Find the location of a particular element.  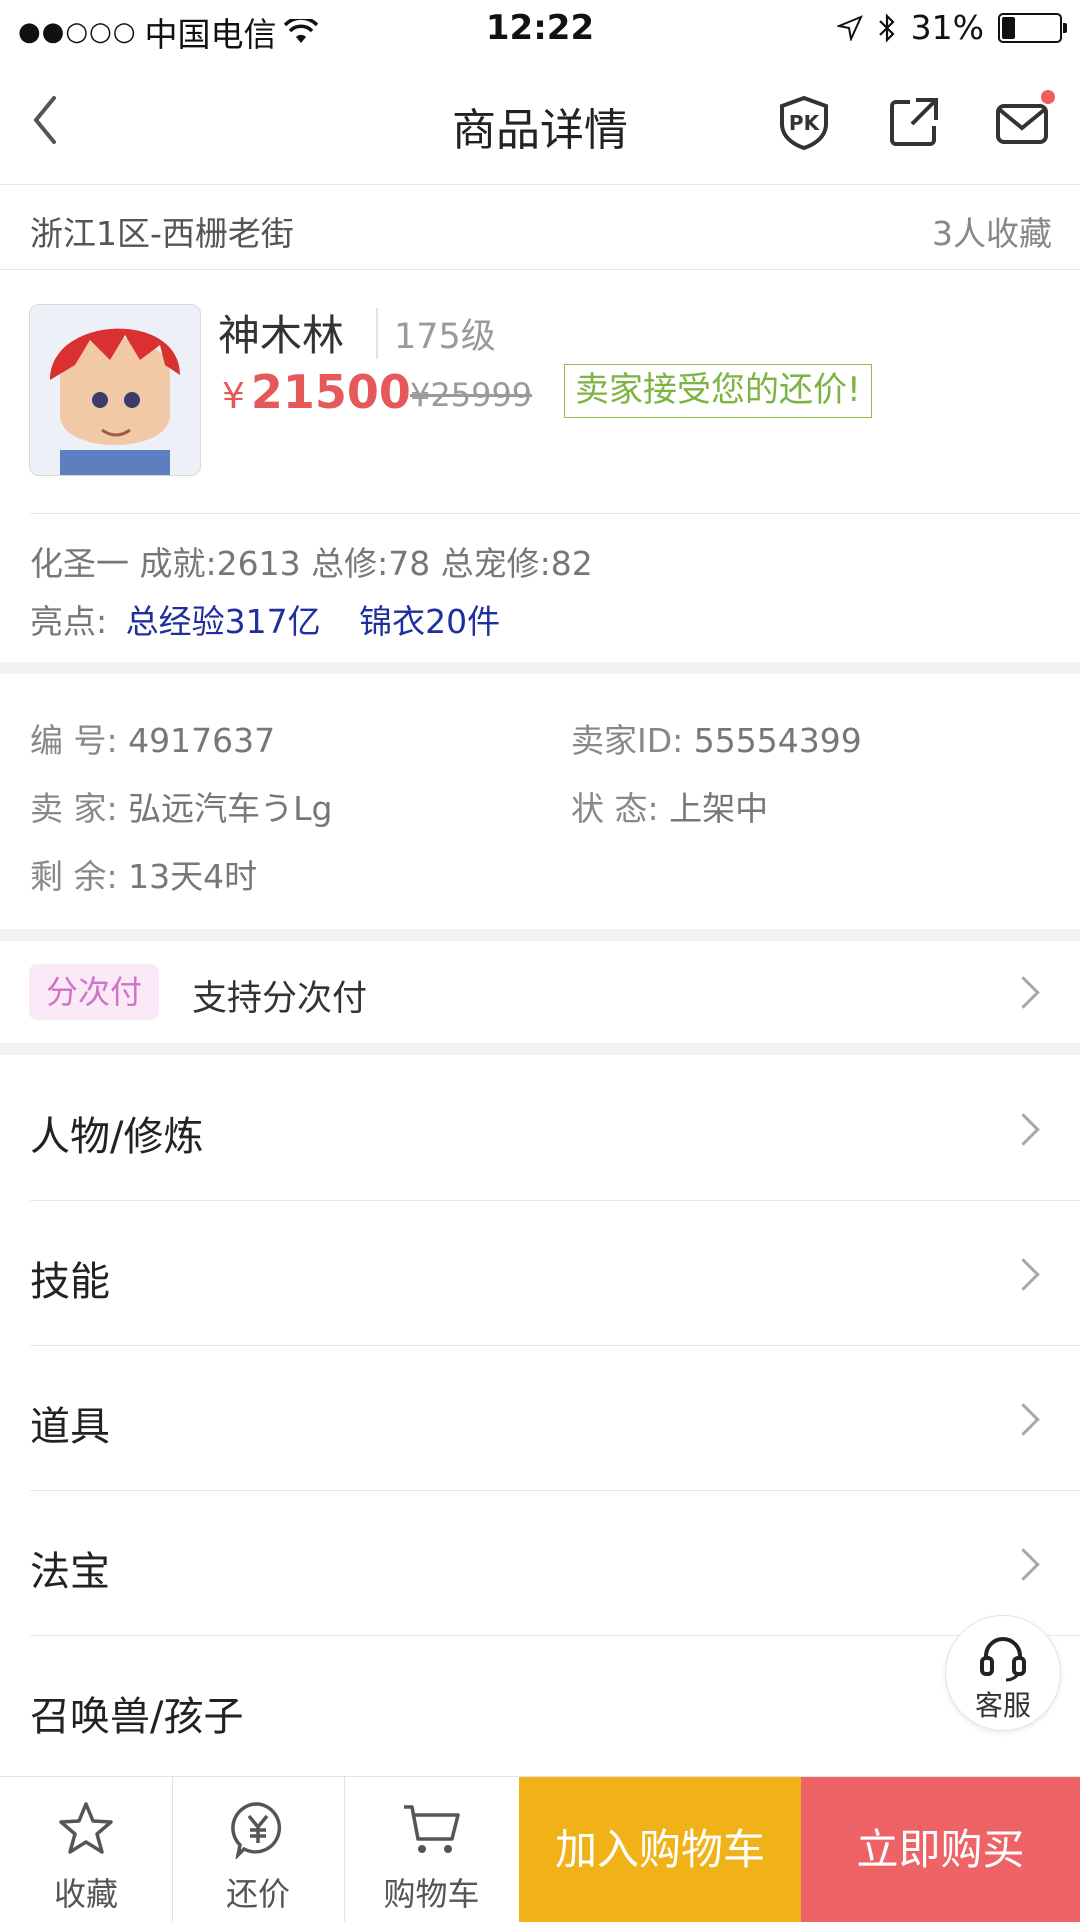

menu-item-label: 道具 is located at coordinates (70, 1427).